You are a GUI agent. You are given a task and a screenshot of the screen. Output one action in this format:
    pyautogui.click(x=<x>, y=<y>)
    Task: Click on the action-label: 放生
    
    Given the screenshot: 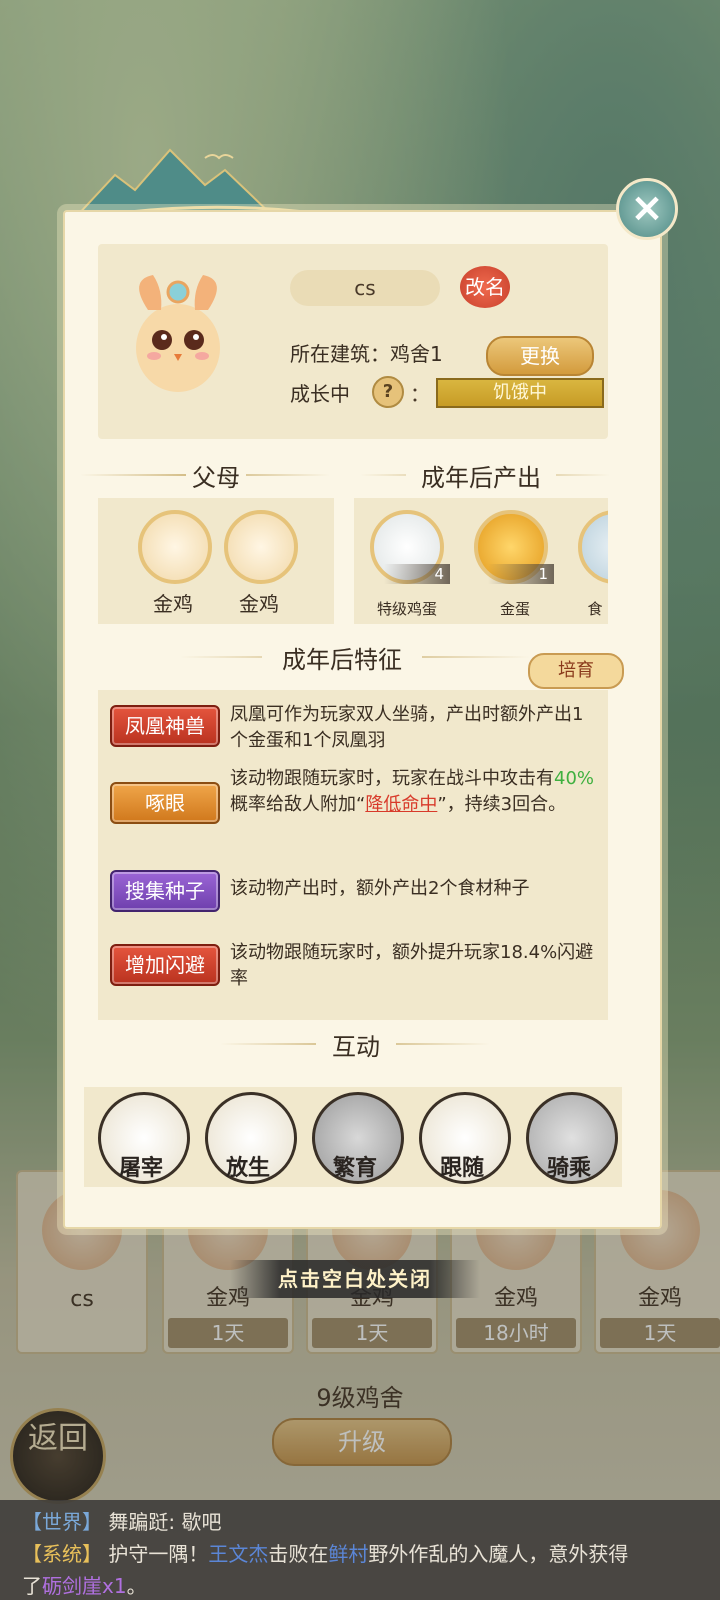 What is the action you would take?
    pyautogui.click(x=247, y=1168)
    